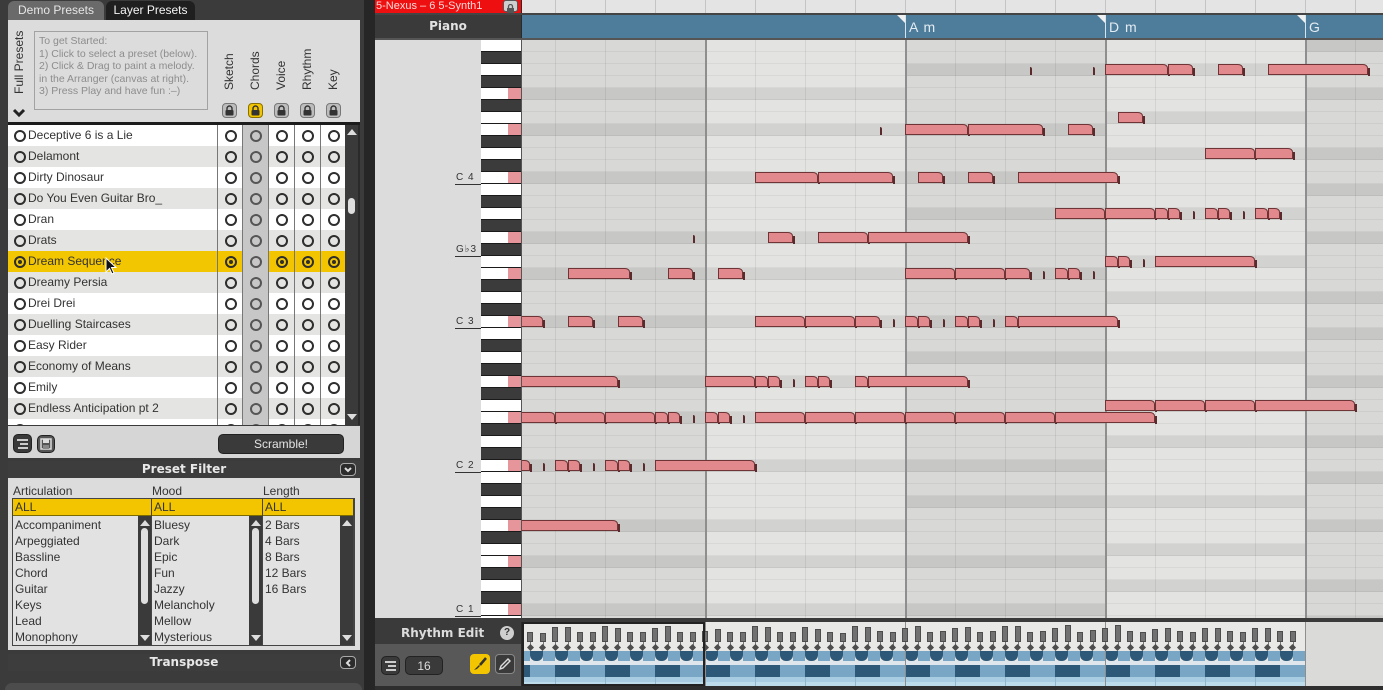  Describe the element at coordinates (901, 19) in the screenshot. I see `chord-marker-icon` at that location.